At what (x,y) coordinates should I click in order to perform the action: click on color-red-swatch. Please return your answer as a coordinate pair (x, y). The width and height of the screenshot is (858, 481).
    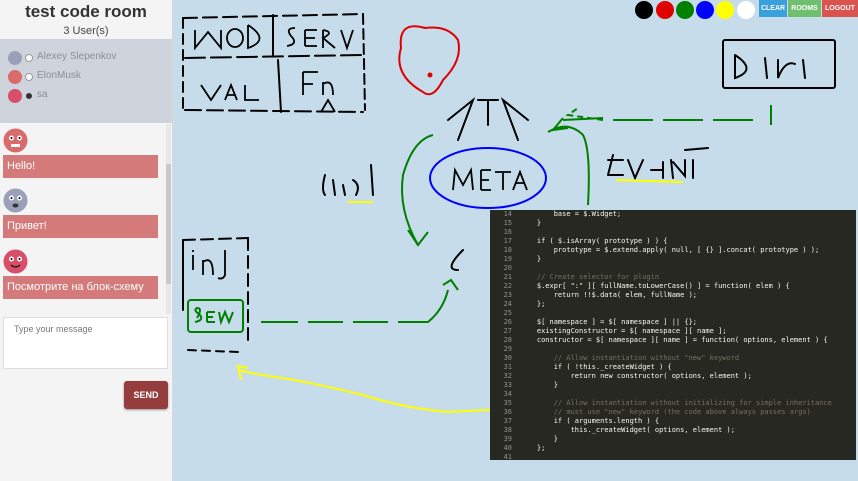
    Looking at the image, I should click on (665, 10).